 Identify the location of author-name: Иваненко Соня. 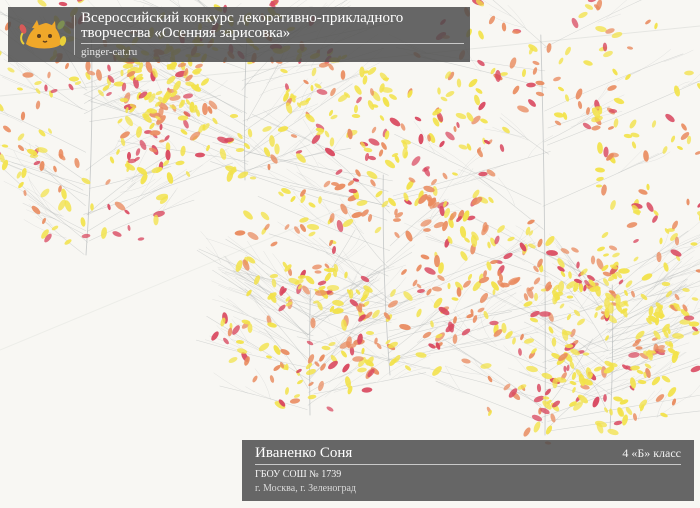
(304, 453).